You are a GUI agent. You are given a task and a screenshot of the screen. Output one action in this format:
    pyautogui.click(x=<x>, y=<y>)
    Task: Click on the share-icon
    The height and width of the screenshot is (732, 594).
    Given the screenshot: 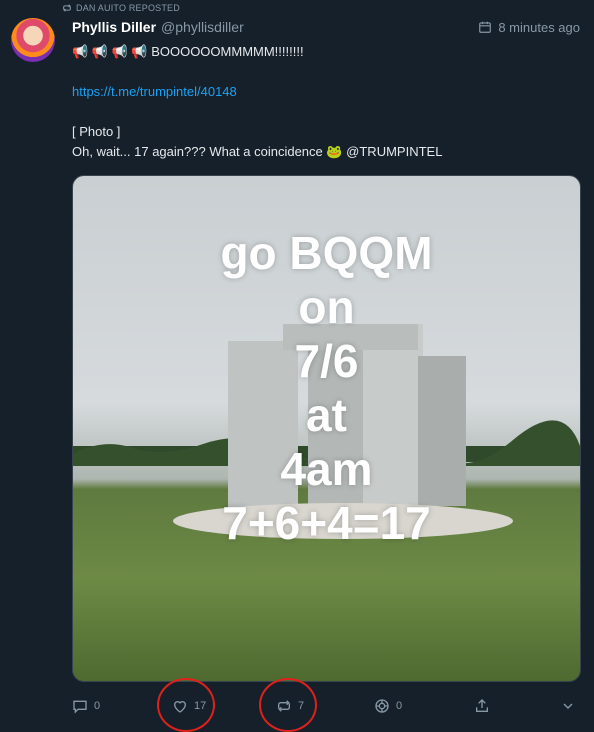 What is the action you would take?
    pyautogui.click(x=482, y=705)
    